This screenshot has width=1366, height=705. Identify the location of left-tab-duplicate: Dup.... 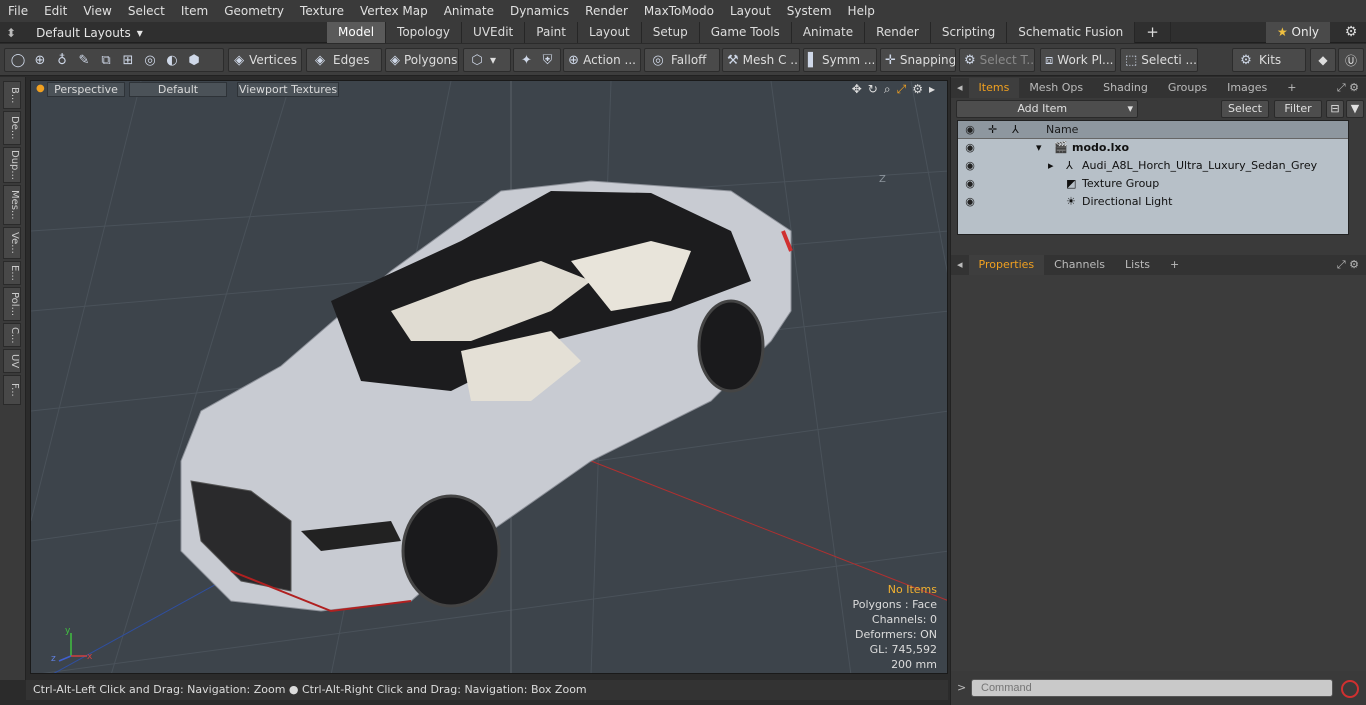
(12, 165).